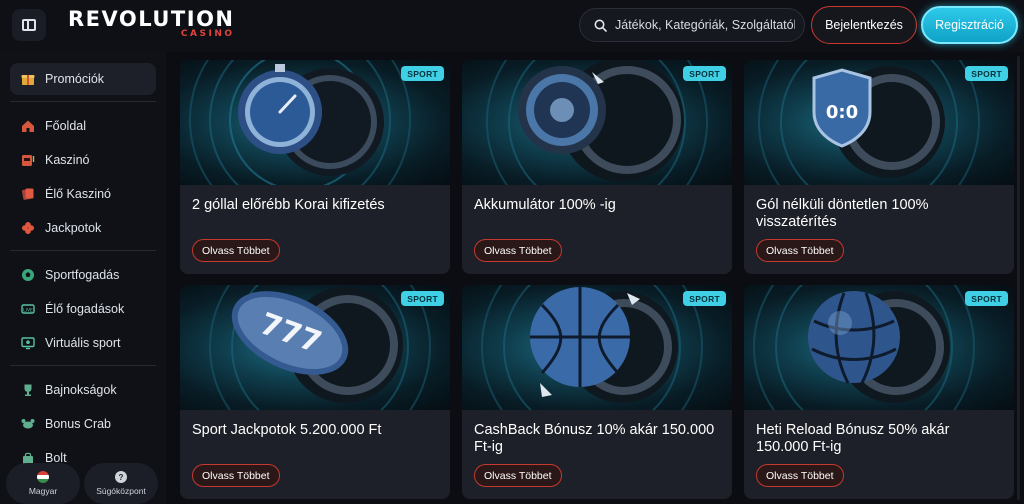 The height and width of the screenshot is (504, 1024). Describe the element at coordinates (28, 424) in the screenshot. I see `crab-icon` at that location.